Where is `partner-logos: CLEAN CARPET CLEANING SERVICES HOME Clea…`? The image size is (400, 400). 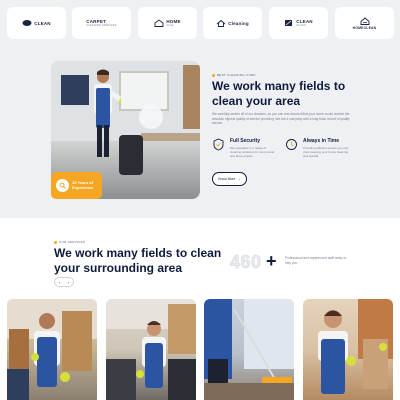
partner-logos: CLEAN CARPET CLEANING SERVICES HOME Clea… is located at coordinates (201, 23).